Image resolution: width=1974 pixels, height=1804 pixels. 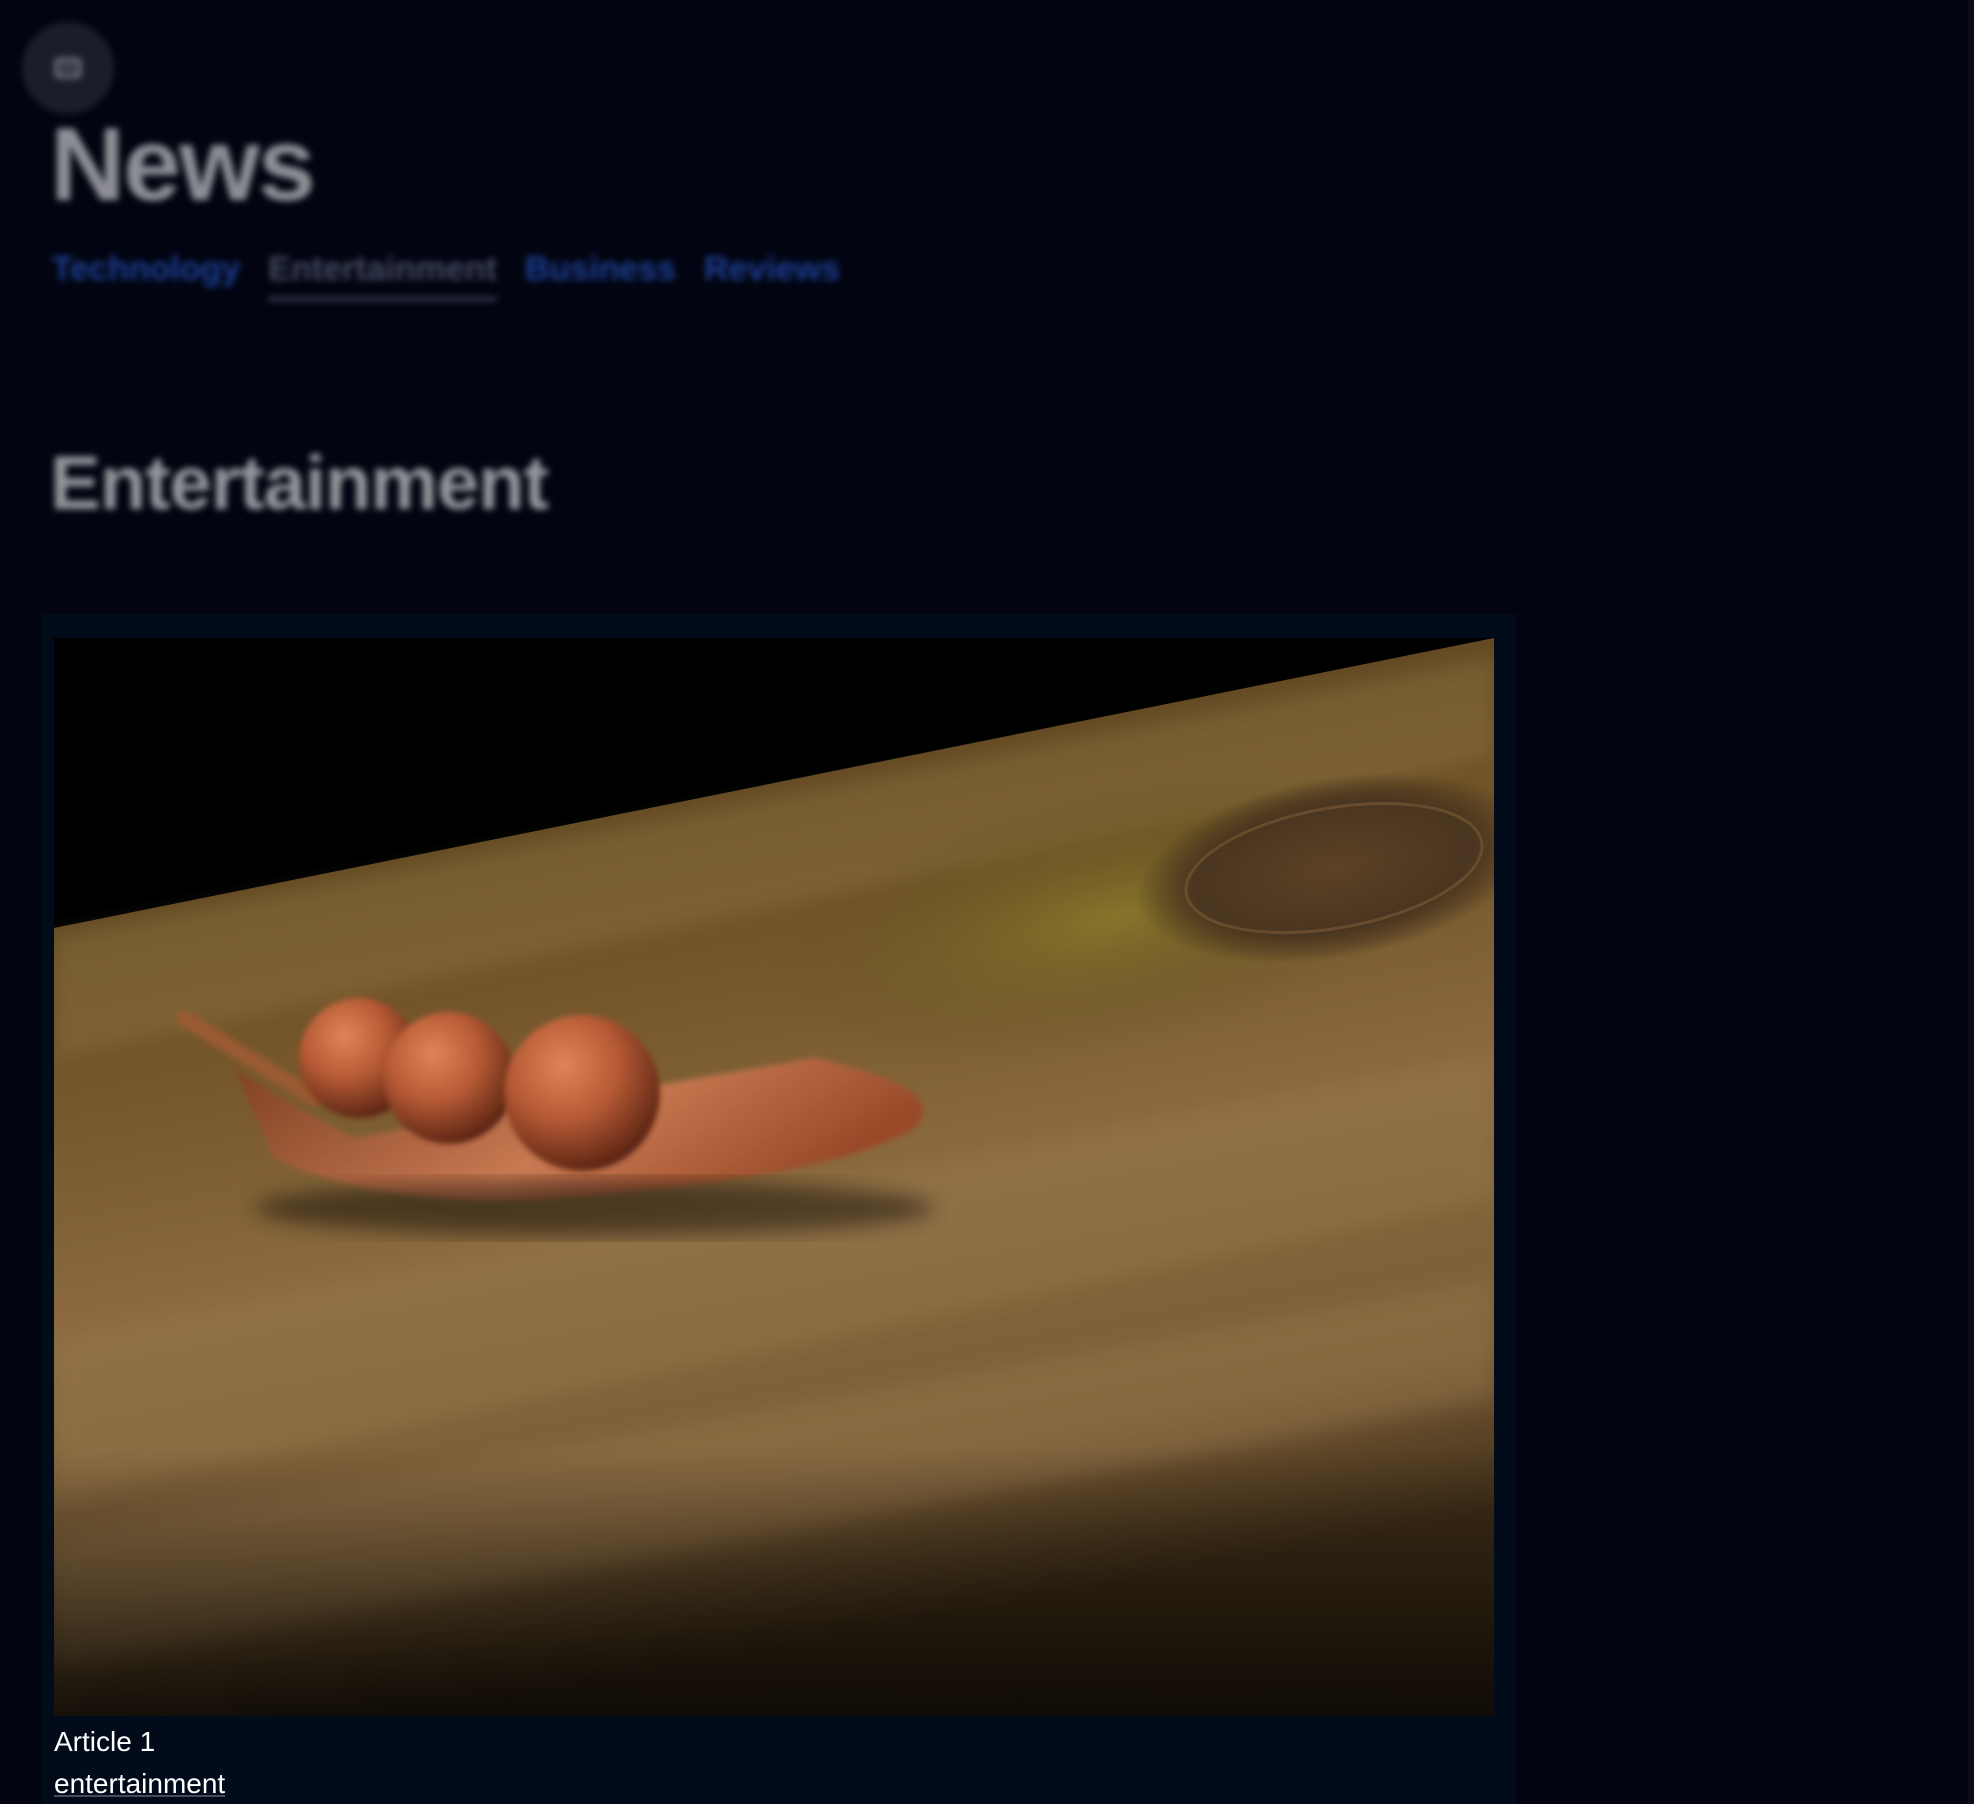 I want to click on menu-button, so click(x=68, y=68).